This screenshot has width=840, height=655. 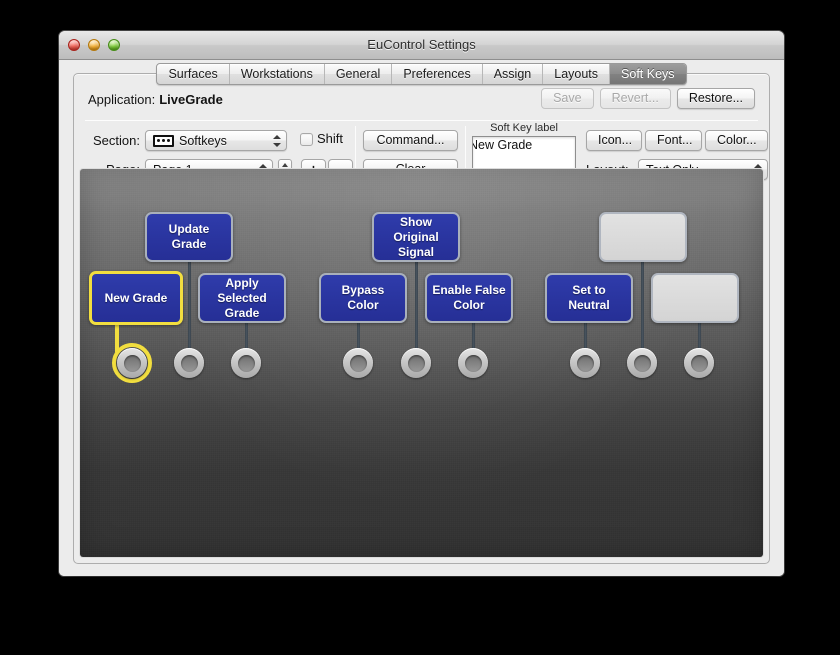 I want to click on softkeys-section-icon, so click(x=163, y=140).